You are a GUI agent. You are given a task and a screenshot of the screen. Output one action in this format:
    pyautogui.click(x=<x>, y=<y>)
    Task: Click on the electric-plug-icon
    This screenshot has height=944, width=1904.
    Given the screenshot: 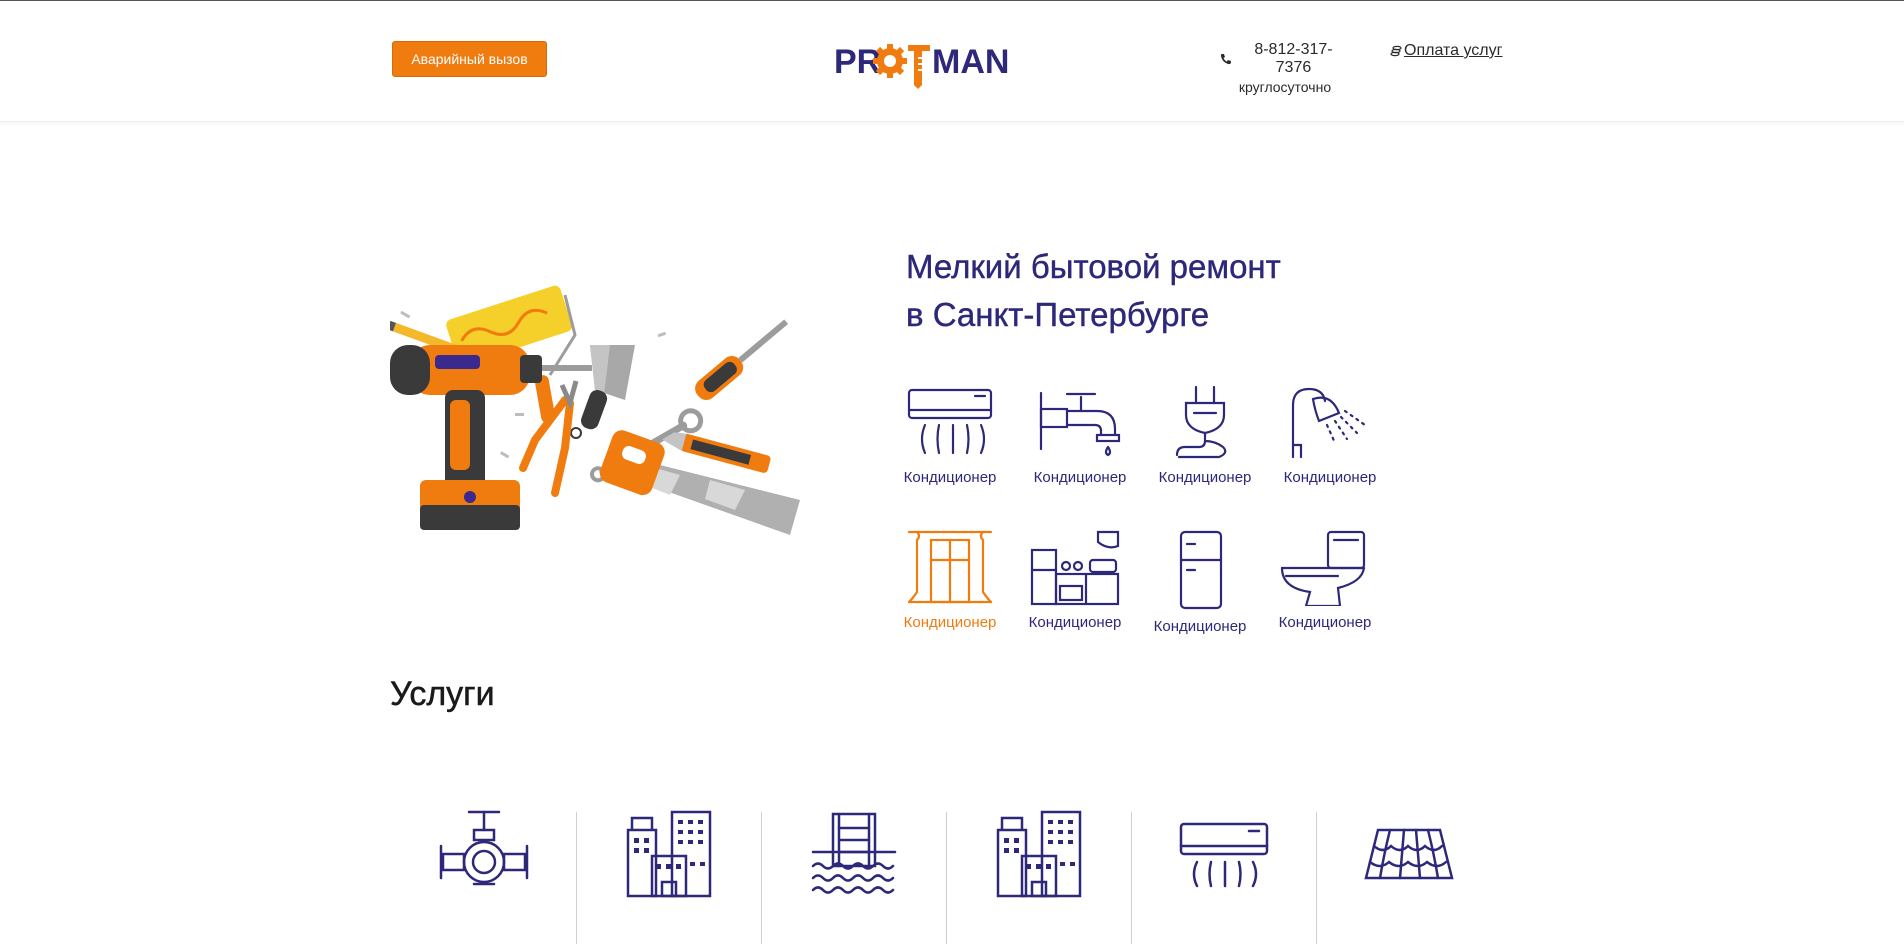 What is the action you would take?
    pyautogui.click(x=1201, y=422)
    